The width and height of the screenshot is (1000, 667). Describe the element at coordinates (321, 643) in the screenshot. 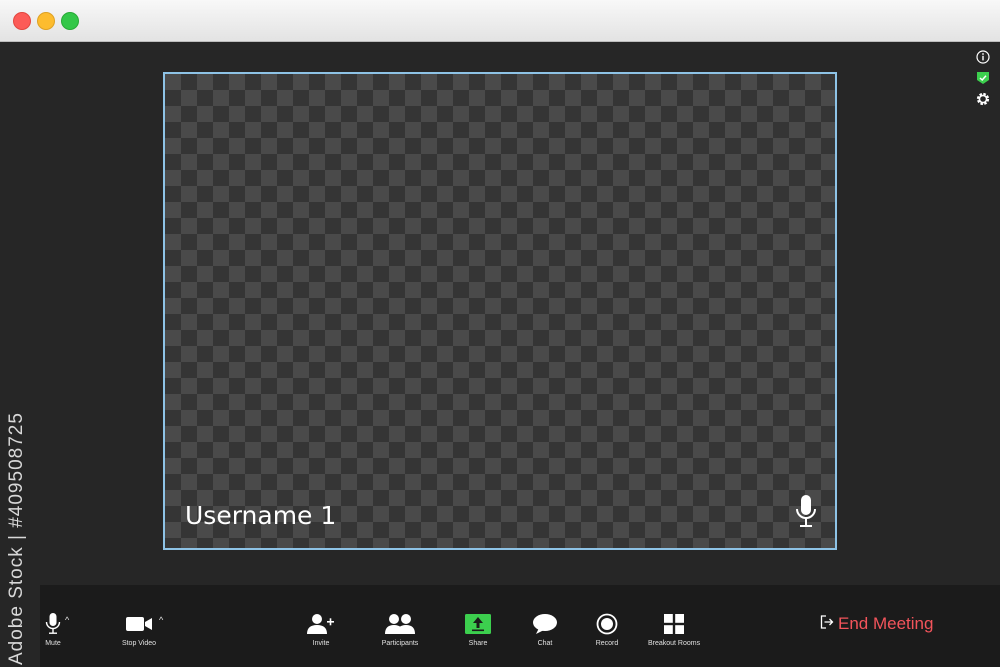

I see `invite-label: Invite` at that location.